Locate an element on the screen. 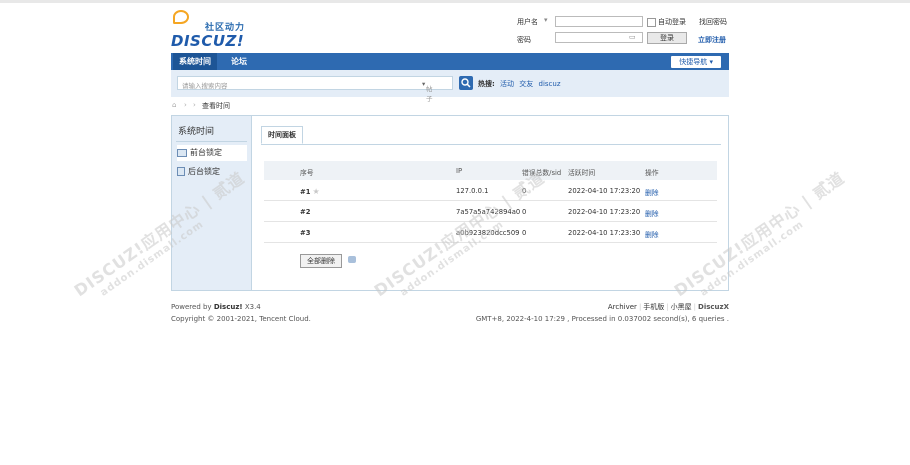 The width and height of the screenshot is (910, 465). main-nav: 系统时间 论坛 快捷导航 ▾ is located at coordinates (450, 61).